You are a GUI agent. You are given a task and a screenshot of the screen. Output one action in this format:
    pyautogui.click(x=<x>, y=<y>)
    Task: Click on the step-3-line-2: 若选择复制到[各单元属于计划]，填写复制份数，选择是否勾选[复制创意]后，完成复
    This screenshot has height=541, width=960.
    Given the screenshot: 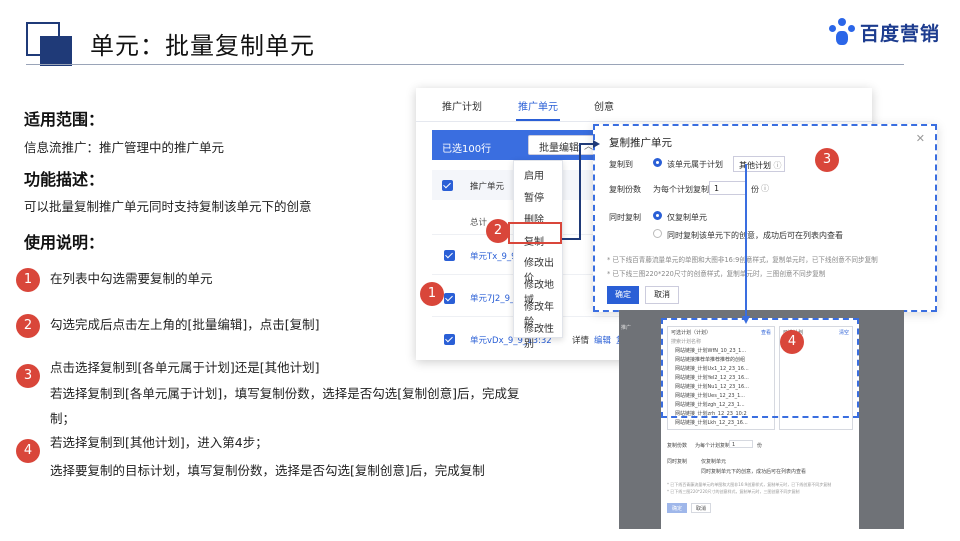 What is the action you would take?
    pyautogui.click(x=285, y=393)
    